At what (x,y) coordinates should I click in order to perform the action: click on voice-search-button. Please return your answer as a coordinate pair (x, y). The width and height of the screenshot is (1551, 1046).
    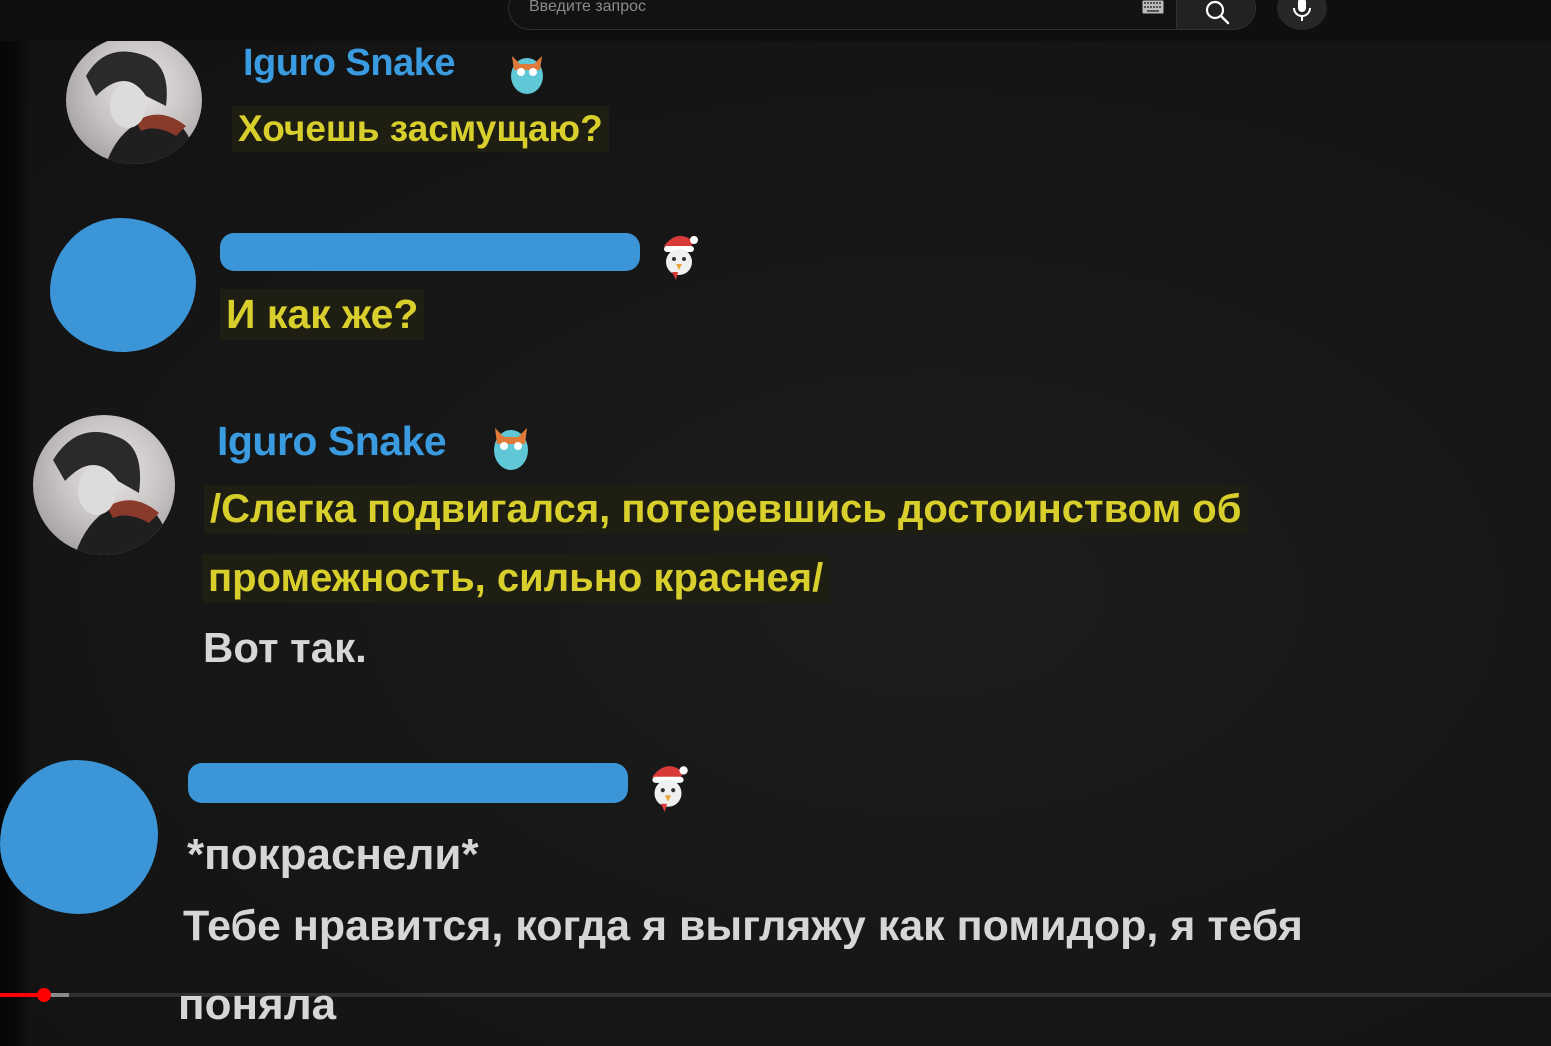
    Looking at the image, I should click on (1302, 15).